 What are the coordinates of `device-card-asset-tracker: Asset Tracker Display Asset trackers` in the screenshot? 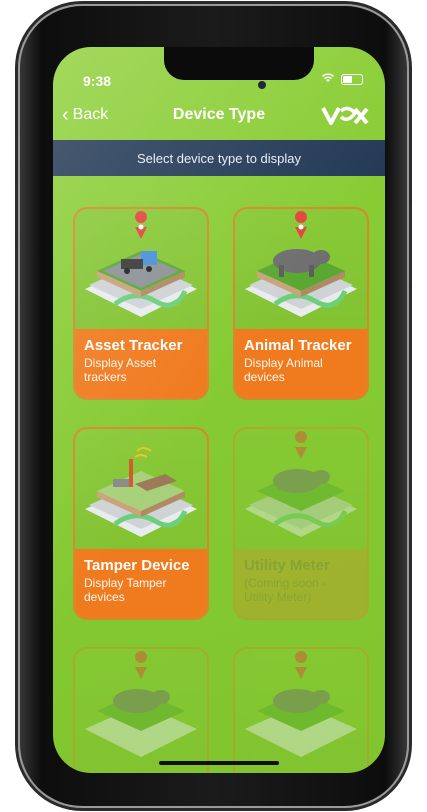 It's located at (141, 303).